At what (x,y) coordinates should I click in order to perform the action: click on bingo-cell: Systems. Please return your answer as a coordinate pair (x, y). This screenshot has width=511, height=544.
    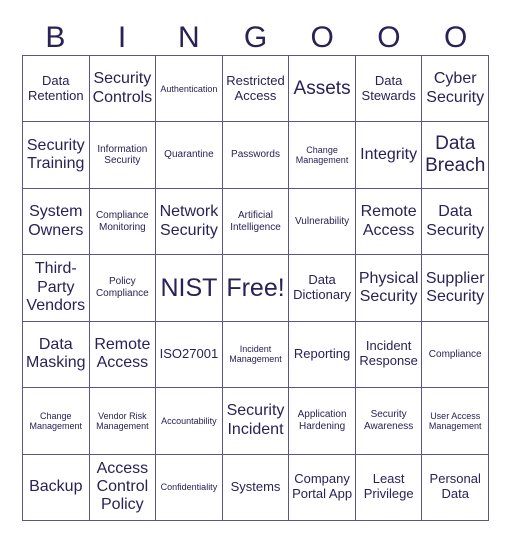
    Looking at the image, I should click on (256, 487).